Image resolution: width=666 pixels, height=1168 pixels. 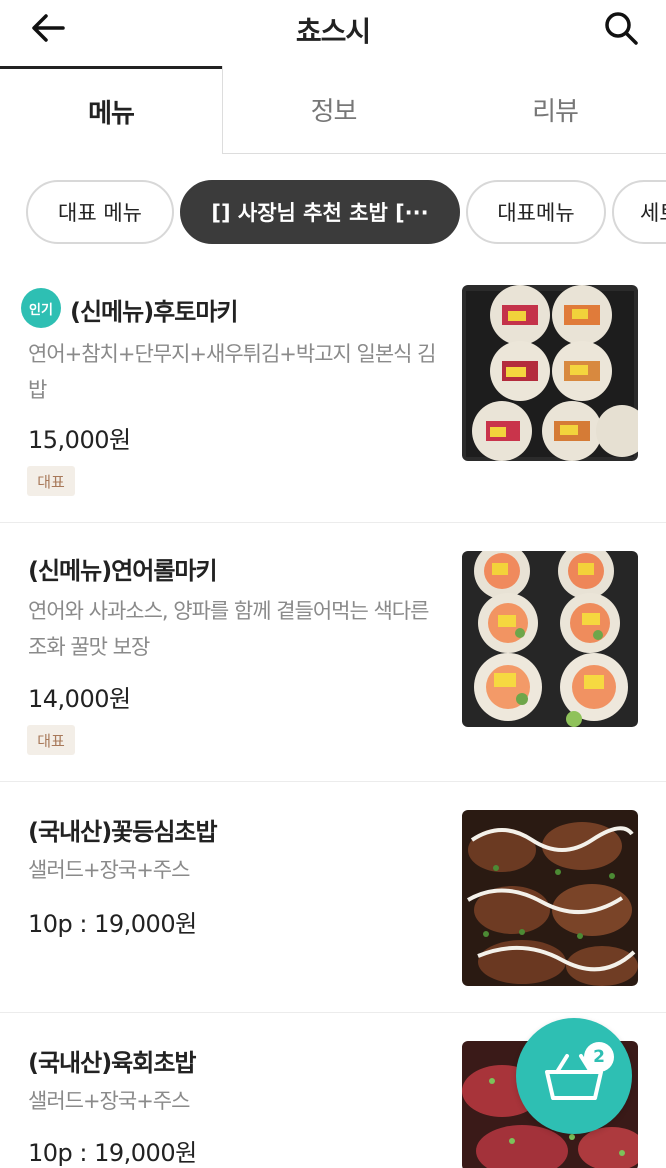 I want to click on menu-item-name: (국내산)꽃등심초밥, so click(x=123, y=832).